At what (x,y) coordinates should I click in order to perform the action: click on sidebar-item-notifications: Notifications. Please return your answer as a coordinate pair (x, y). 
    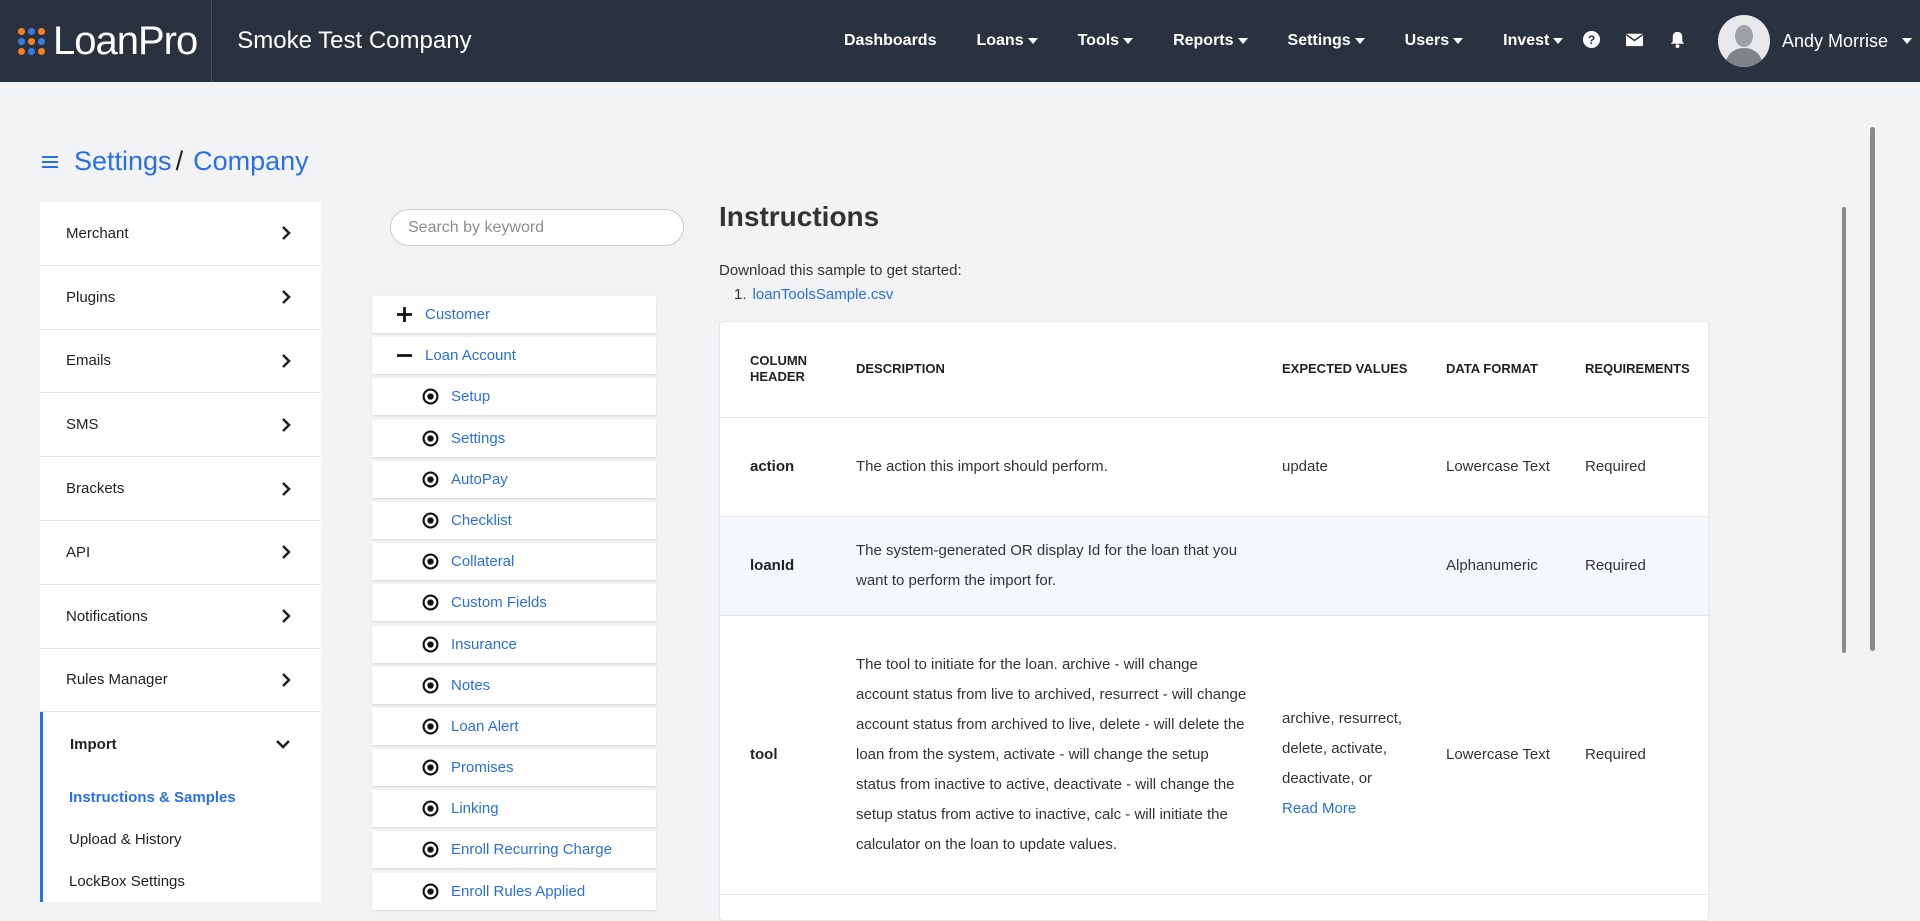
    Looking at the image, I should click on (180, 617).